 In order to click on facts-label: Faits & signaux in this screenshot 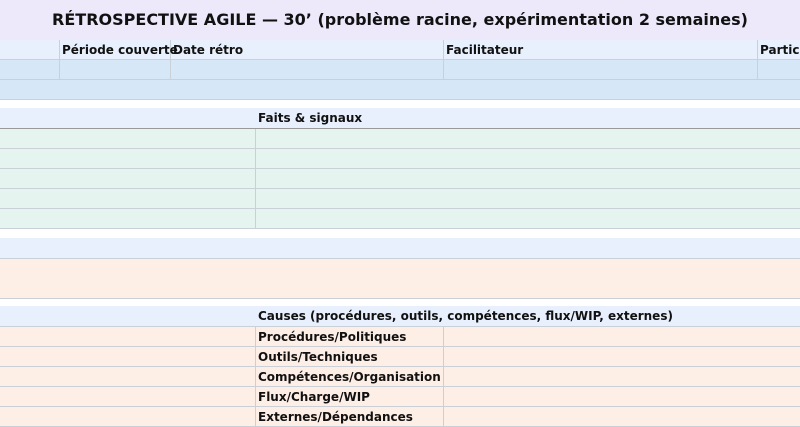, I will do `click(310, 118)`.